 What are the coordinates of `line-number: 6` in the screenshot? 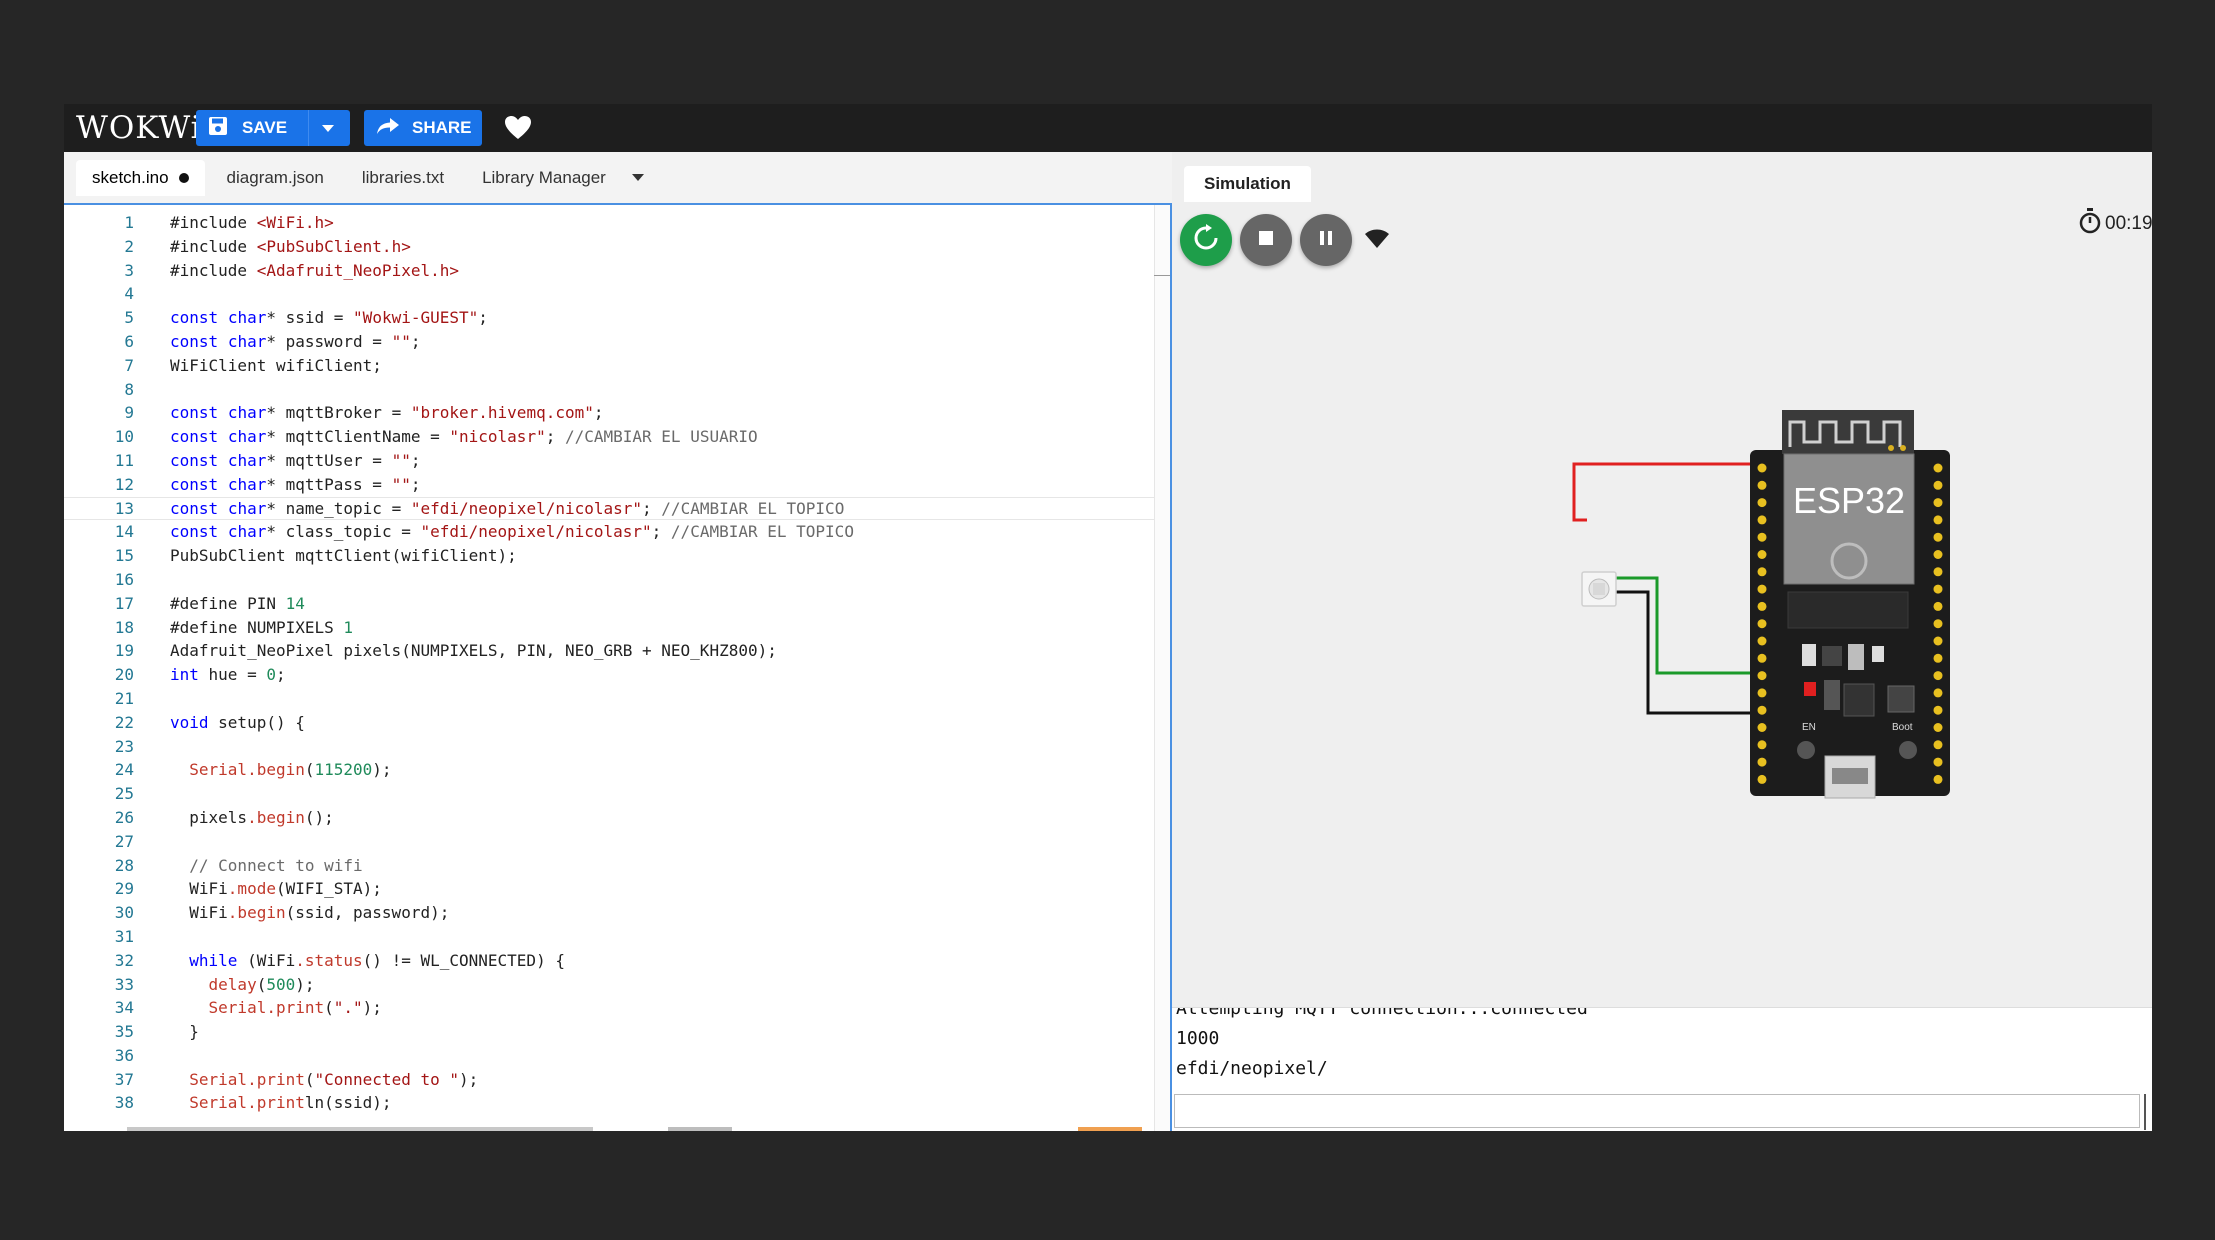 It's located at (129, 341).